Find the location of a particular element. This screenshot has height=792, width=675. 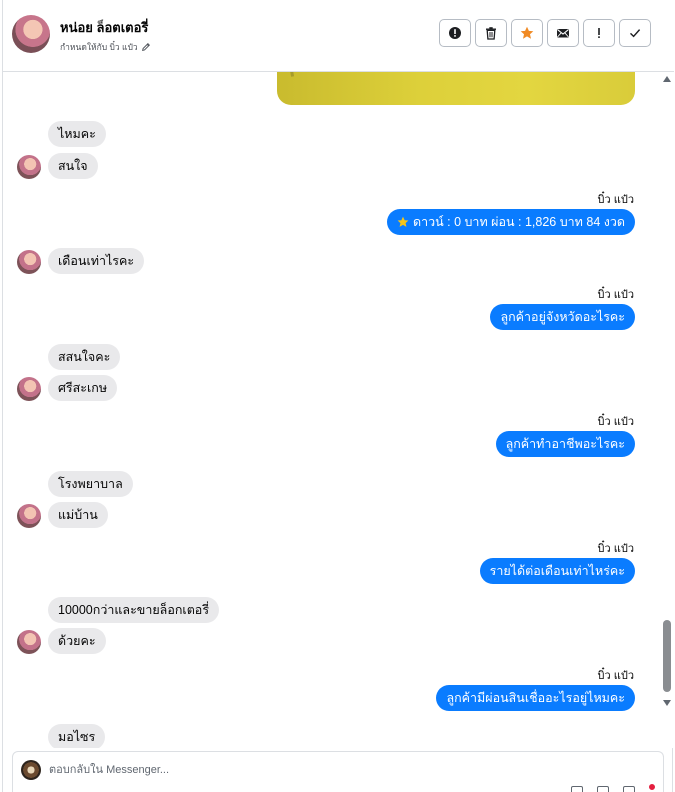

star-icon is located at coordinates (527, 32).